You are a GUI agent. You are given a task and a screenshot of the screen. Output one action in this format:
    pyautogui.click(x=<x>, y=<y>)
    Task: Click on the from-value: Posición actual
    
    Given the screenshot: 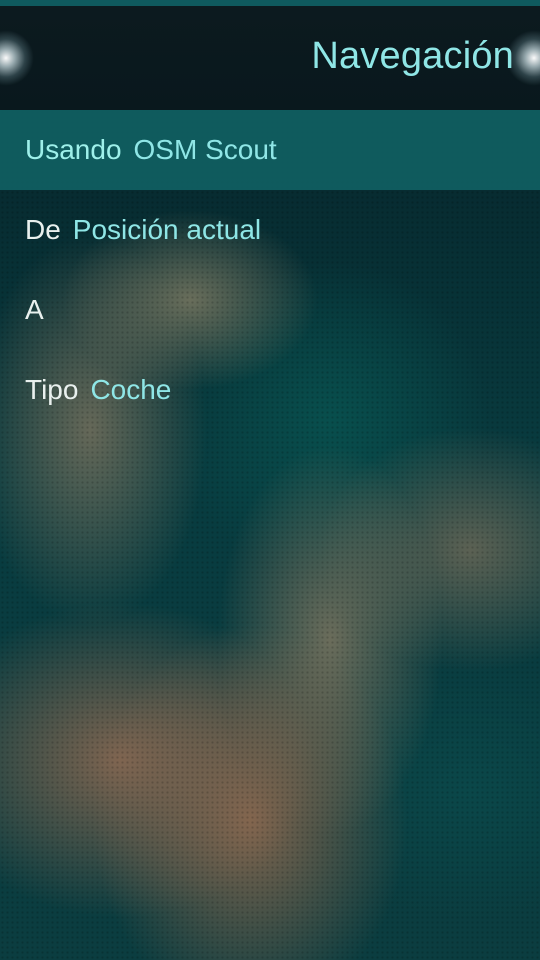 What is the action you would take?
    pyautogui.click(x=167, y=229)
    